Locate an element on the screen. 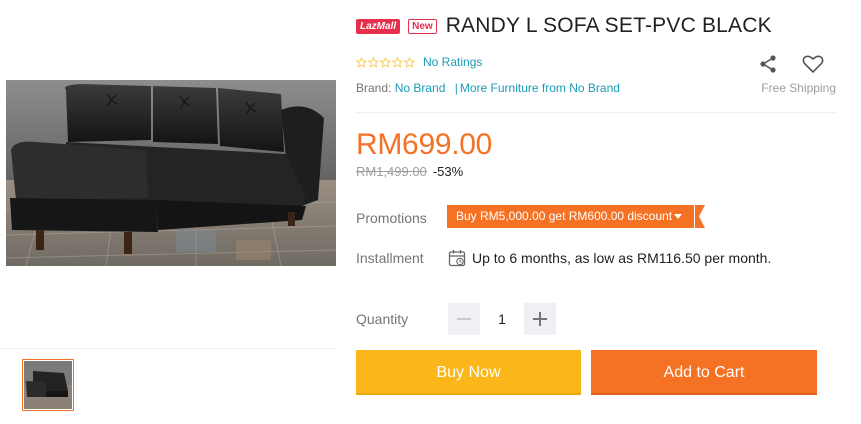  rating-stars is located at coordinates (385, 62).